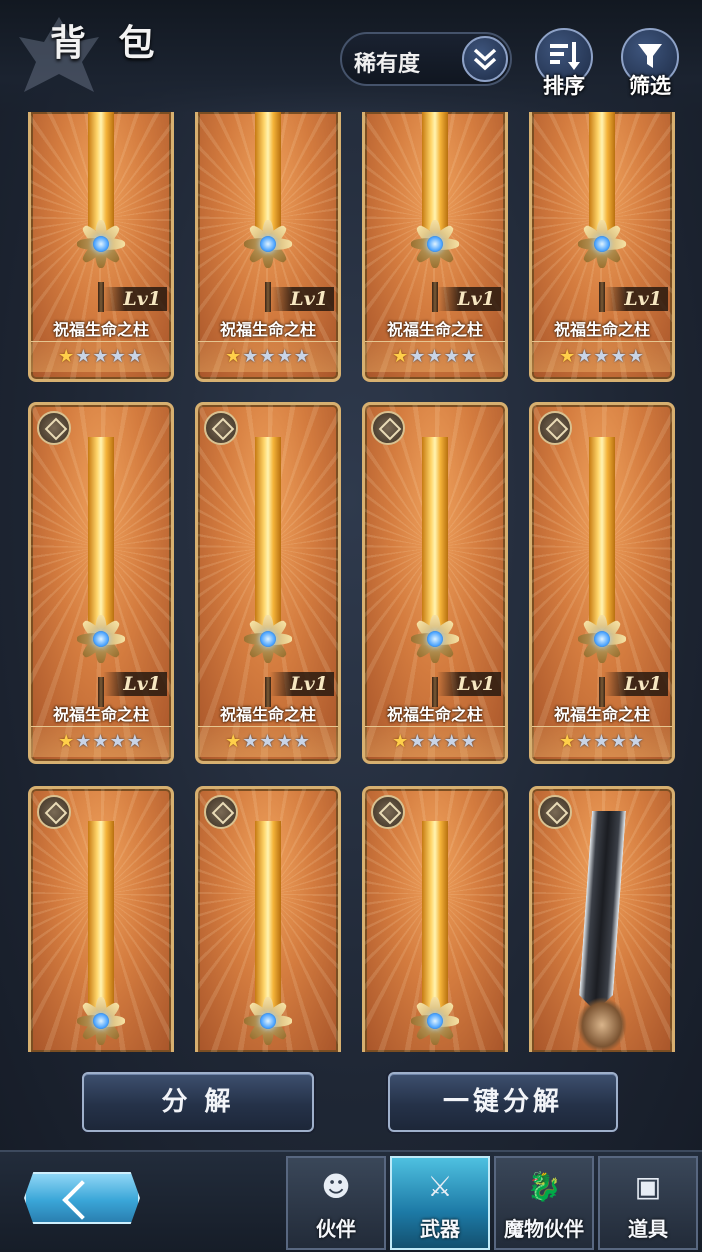 This screenshot has width=702, height=1252. What do you see at coordinates (650, 85) in the screenshot?
I see `filter-label: 筛选` at bounding box center [650, 85].